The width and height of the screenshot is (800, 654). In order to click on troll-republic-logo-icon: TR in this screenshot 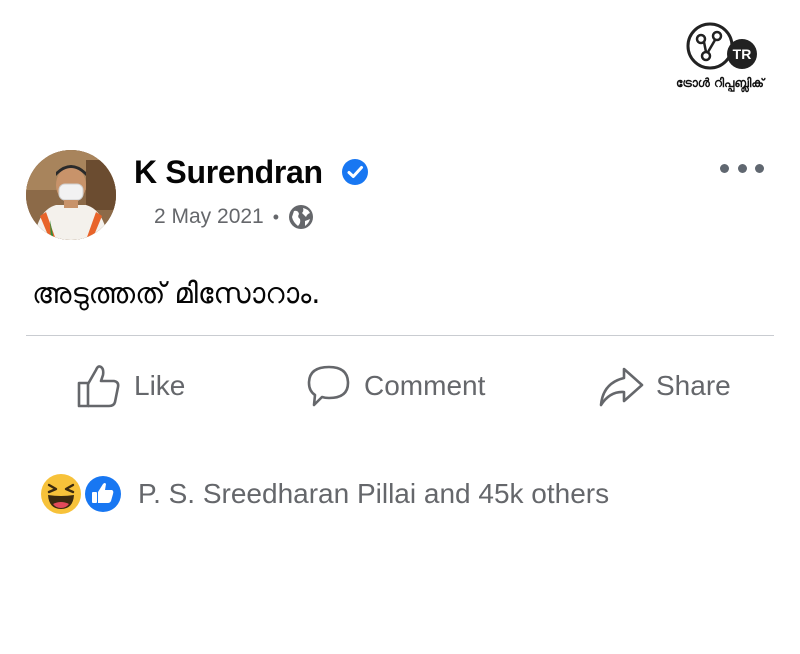, I will do `click(721, 46)`.